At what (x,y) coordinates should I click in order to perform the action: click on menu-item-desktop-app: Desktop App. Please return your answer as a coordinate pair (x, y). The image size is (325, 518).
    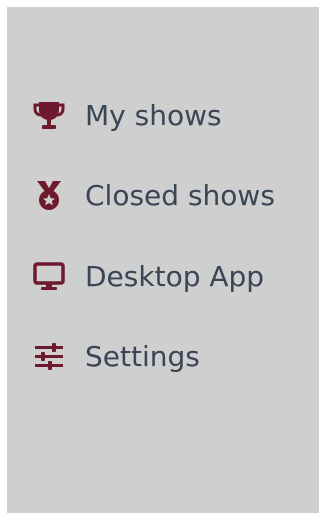
    Looking at the image, I should click on (147, 276).